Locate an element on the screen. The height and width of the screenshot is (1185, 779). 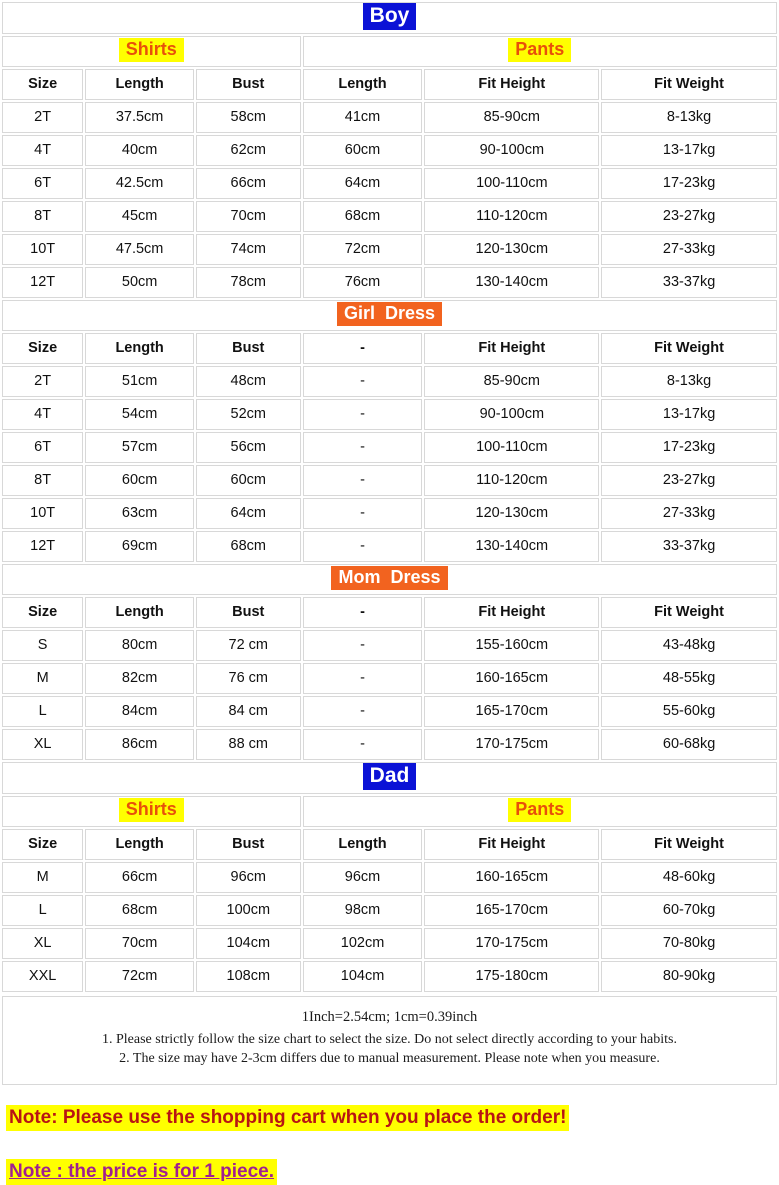
measurement-cell: 78cm is located at coordinates (248, 282).